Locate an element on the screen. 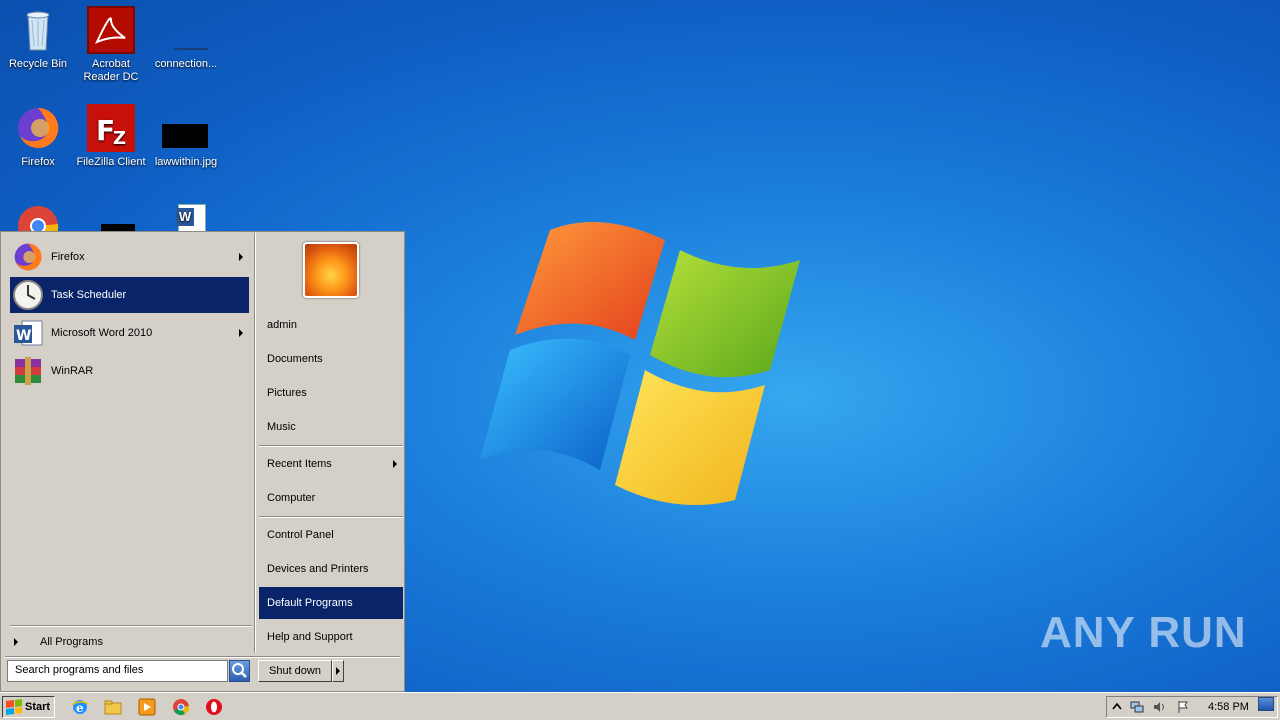  ie-icon: e is located at coordinates (80, 707).